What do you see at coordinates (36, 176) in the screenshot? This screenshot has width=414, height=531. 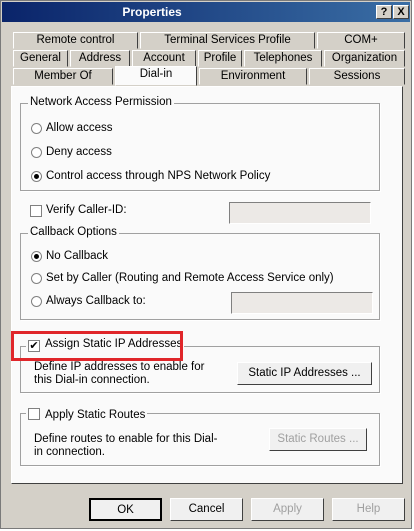 I see `nps-policy-radio` at bounding box center [36, 176].